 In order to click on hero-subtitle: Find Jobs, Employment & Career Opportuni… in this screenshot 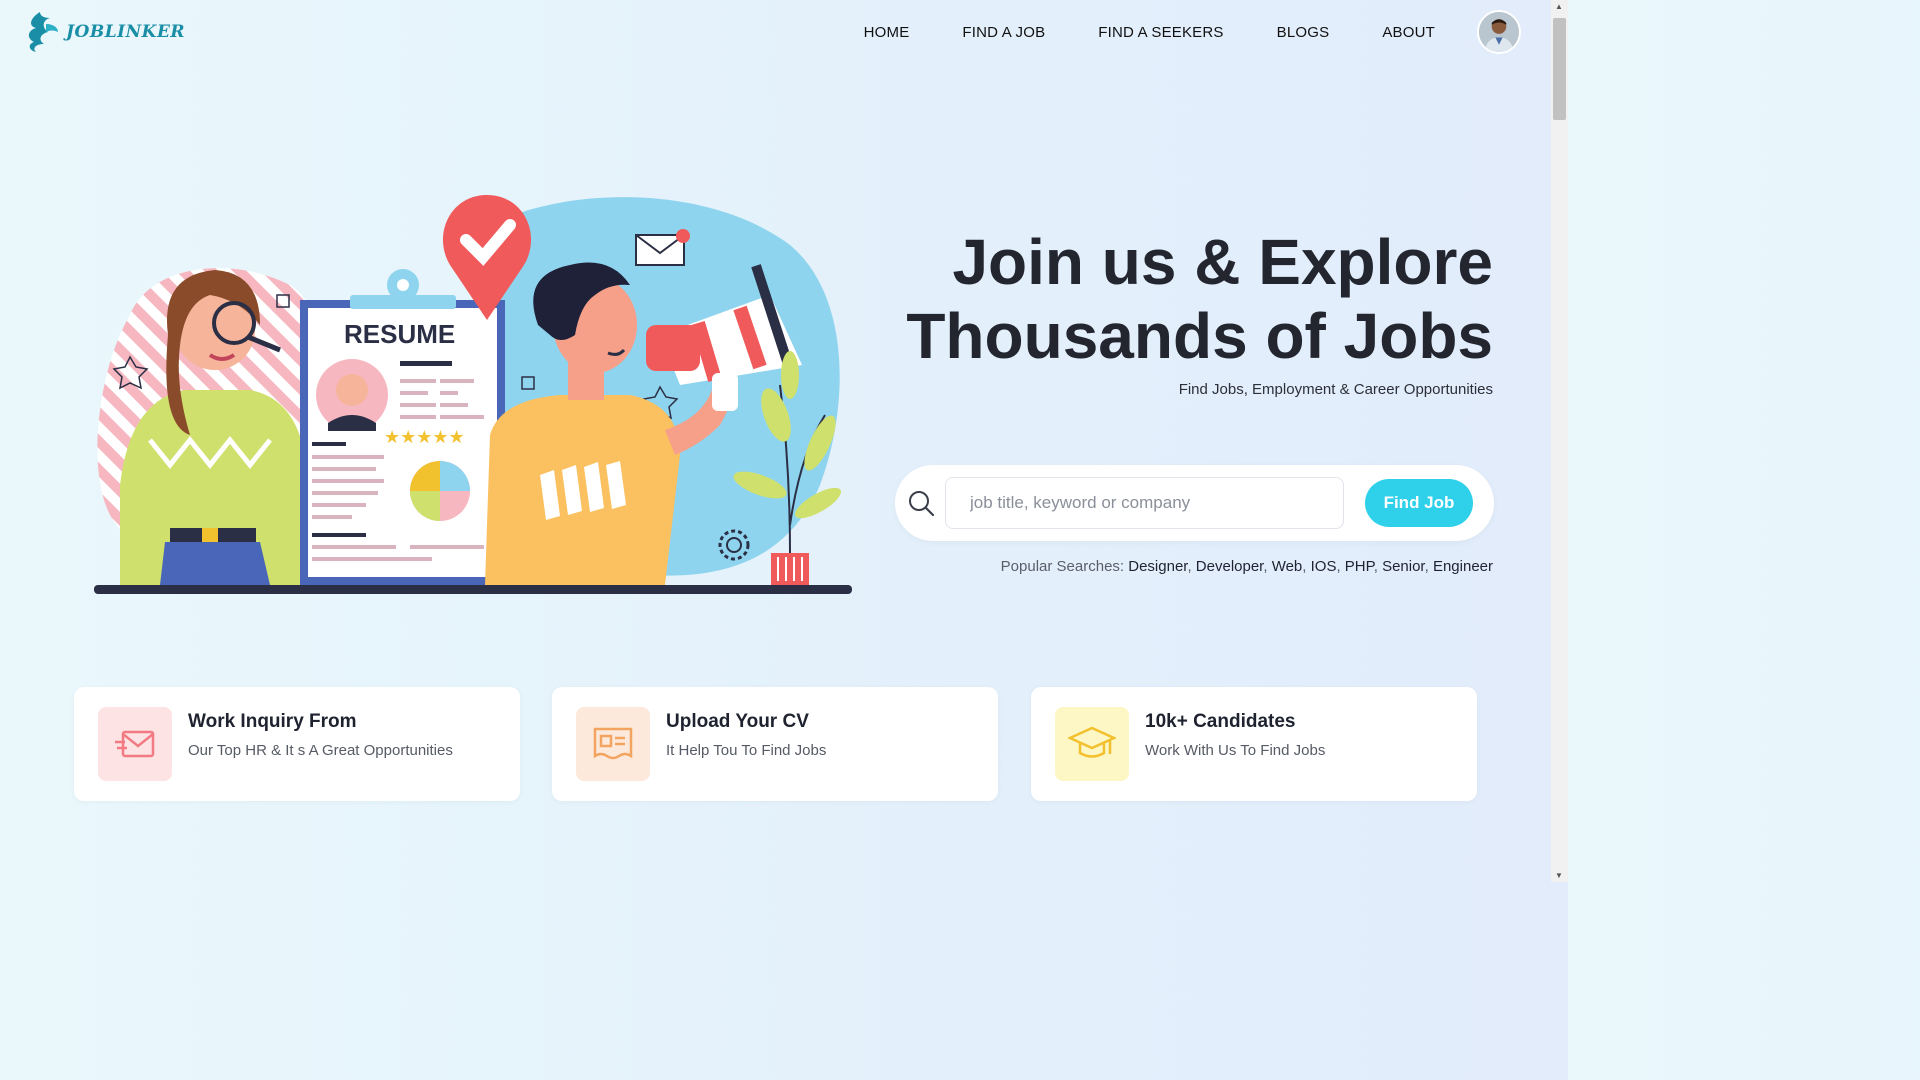, I will do `click(1335, 389)`.